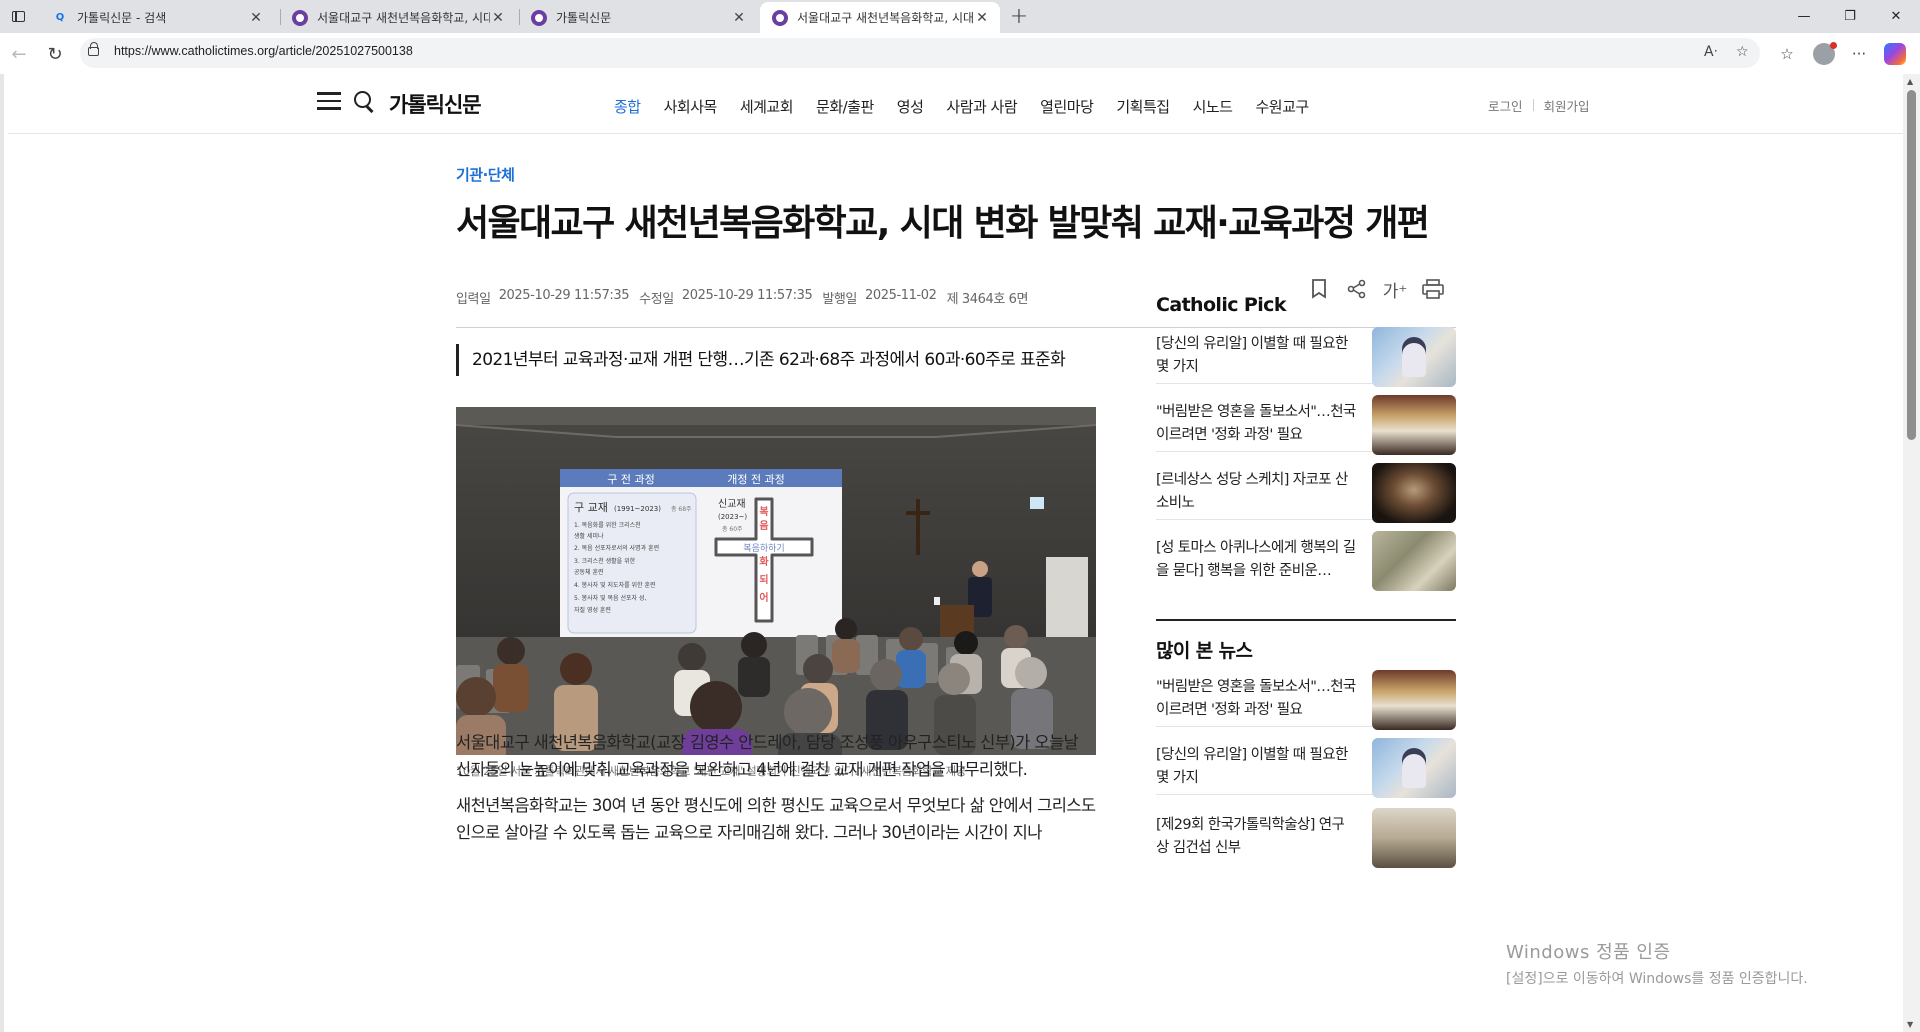 The width and height of the screenshot is (1920, 1032). I want to click on new-tab-button: +, so click(1019, 16).